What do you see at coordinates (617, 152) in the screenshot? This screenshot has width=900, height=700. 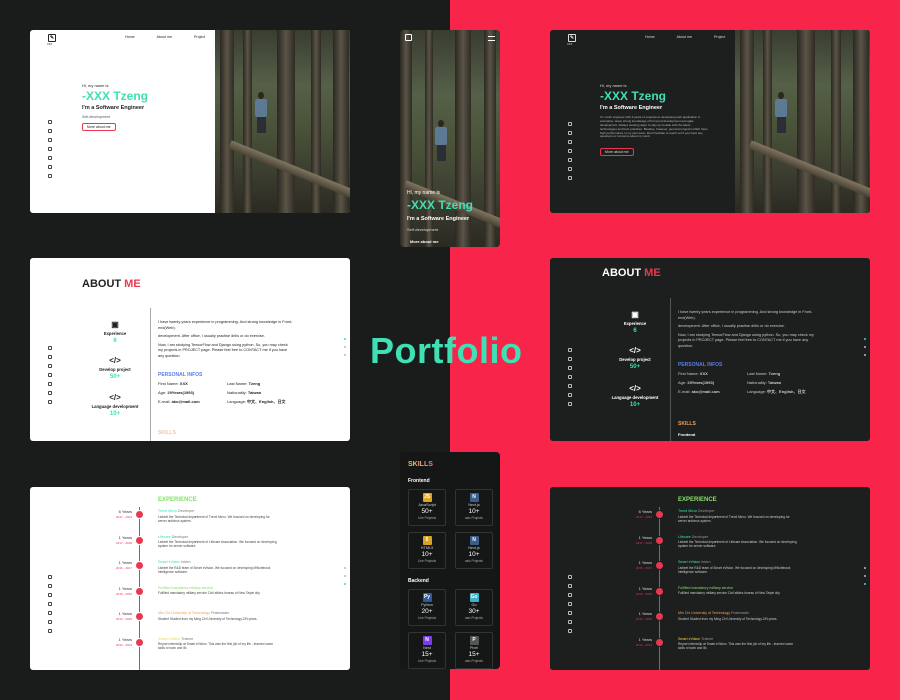 I see `more-about-button-dark: More about me` at bounding box center [617, 152].